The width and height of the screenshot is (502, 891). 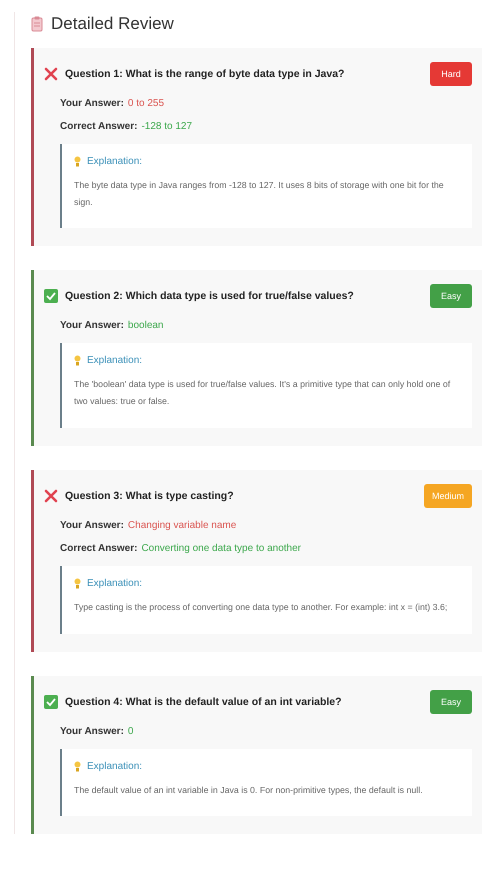 What do you see at coordinates (182, 525) in the screenshot?
I see `answer-value: Changing variable name` at bounding box center [182, 525].